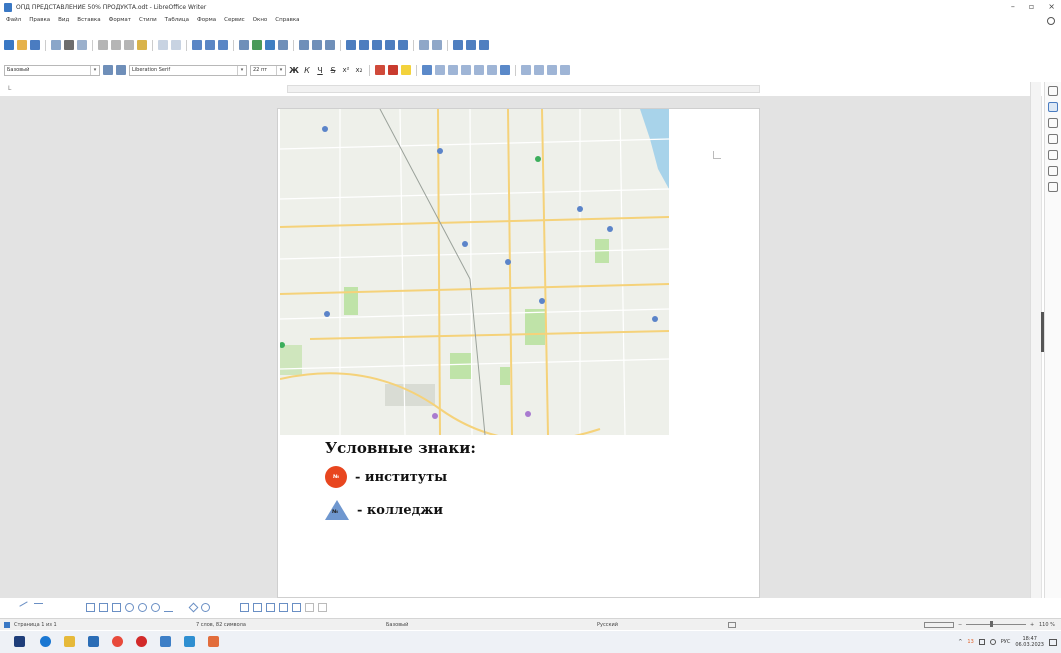 The image size is (1061, 653). What do you see at coordinates (12, 607) in the screenshot?
I see `select-arrow-icon` at bounding box center [12, 607].